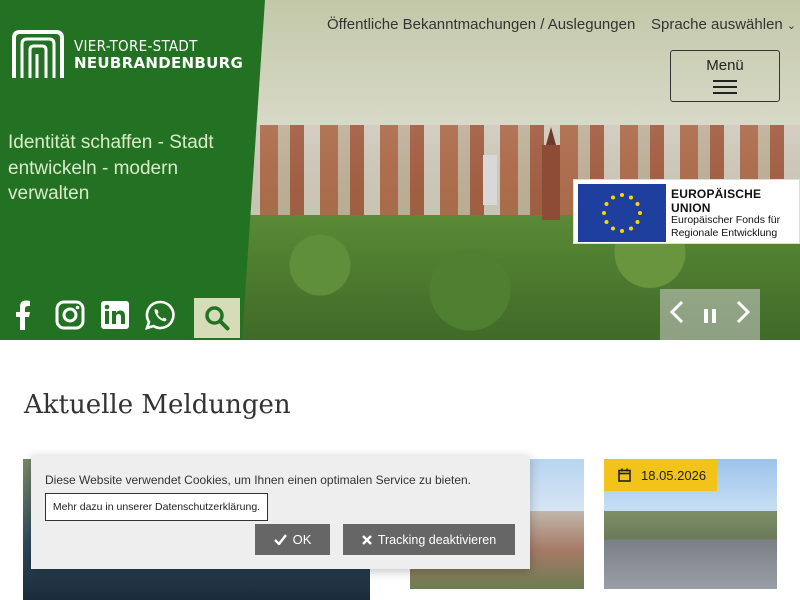 This screenshot has height=600, width=800. Describe the element at coordinates (77, 317) in the screenshot. I see `instagram-icon` at that location.